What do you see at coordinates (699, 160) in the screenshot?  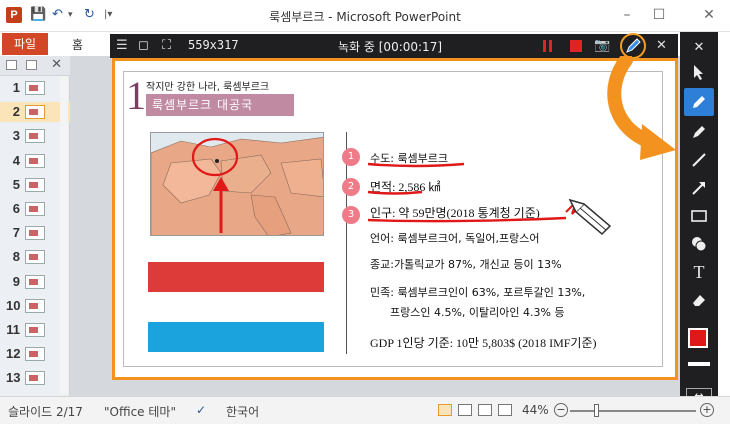 I see `line-tool-icon` at bounding box center [699, 160].